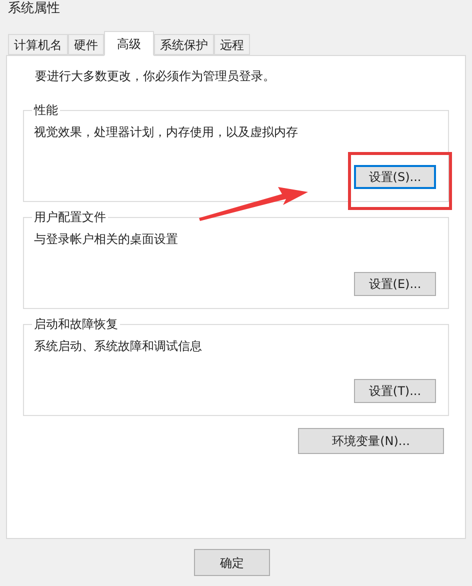  I want to click on group-description: 与登录帐户相关的桌面设置, so click(106, 239).